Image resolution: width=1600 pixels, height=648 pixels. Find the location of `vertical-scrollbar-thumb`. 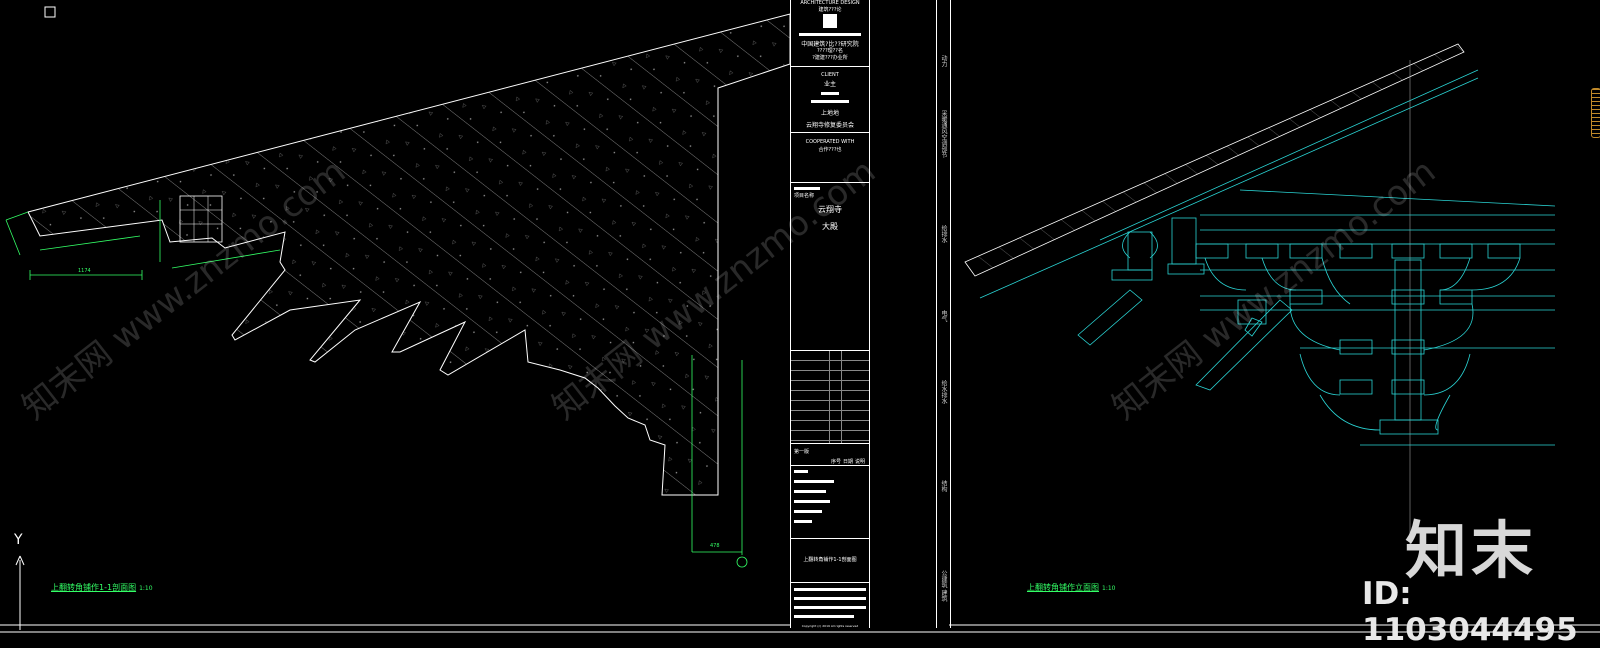

vertical-scrollbar-thumb is located at coordinates (1595, 113).